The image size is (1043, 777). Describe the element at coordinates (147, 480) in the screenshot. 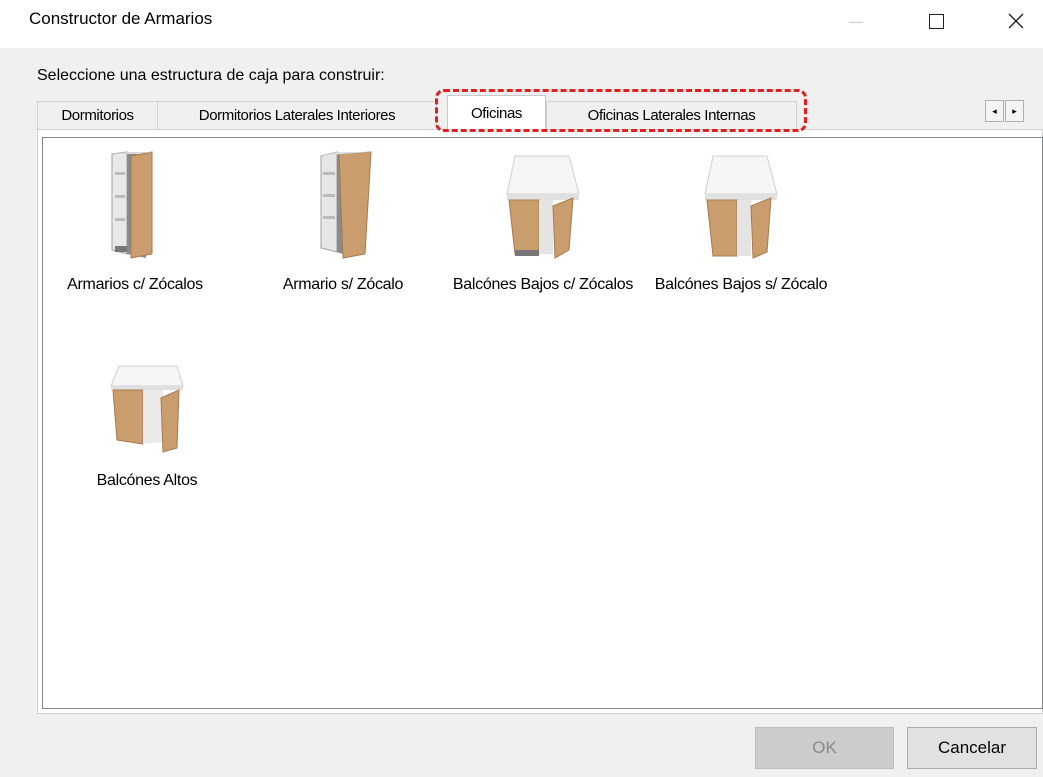

I see `item-label: Balcónes Altos` at that location.